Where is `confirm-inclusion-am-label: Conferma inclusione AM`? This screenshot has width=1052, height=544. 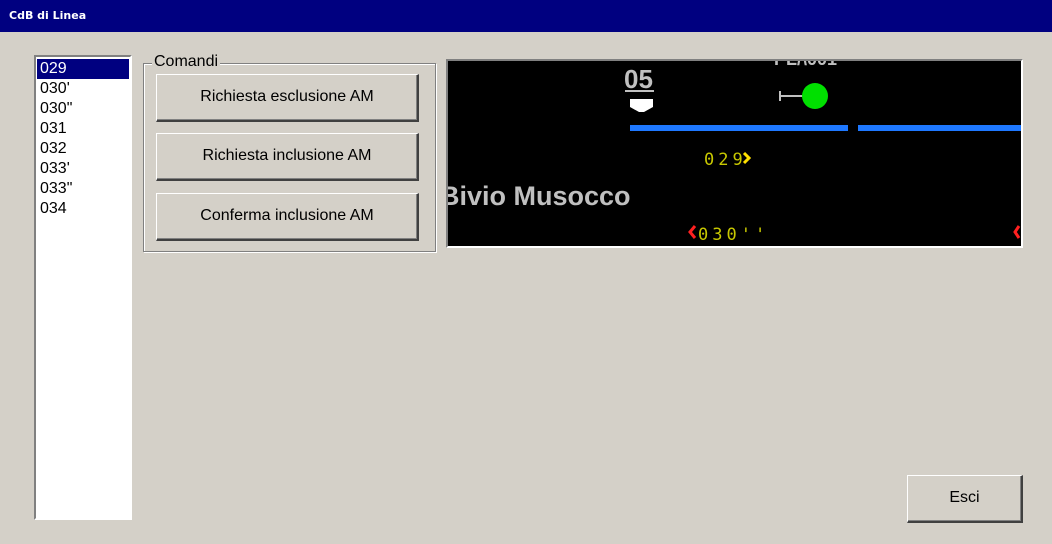 confirm-inclusion-am-label: Conferma inclusione AM is located at coordinates (287, 215).